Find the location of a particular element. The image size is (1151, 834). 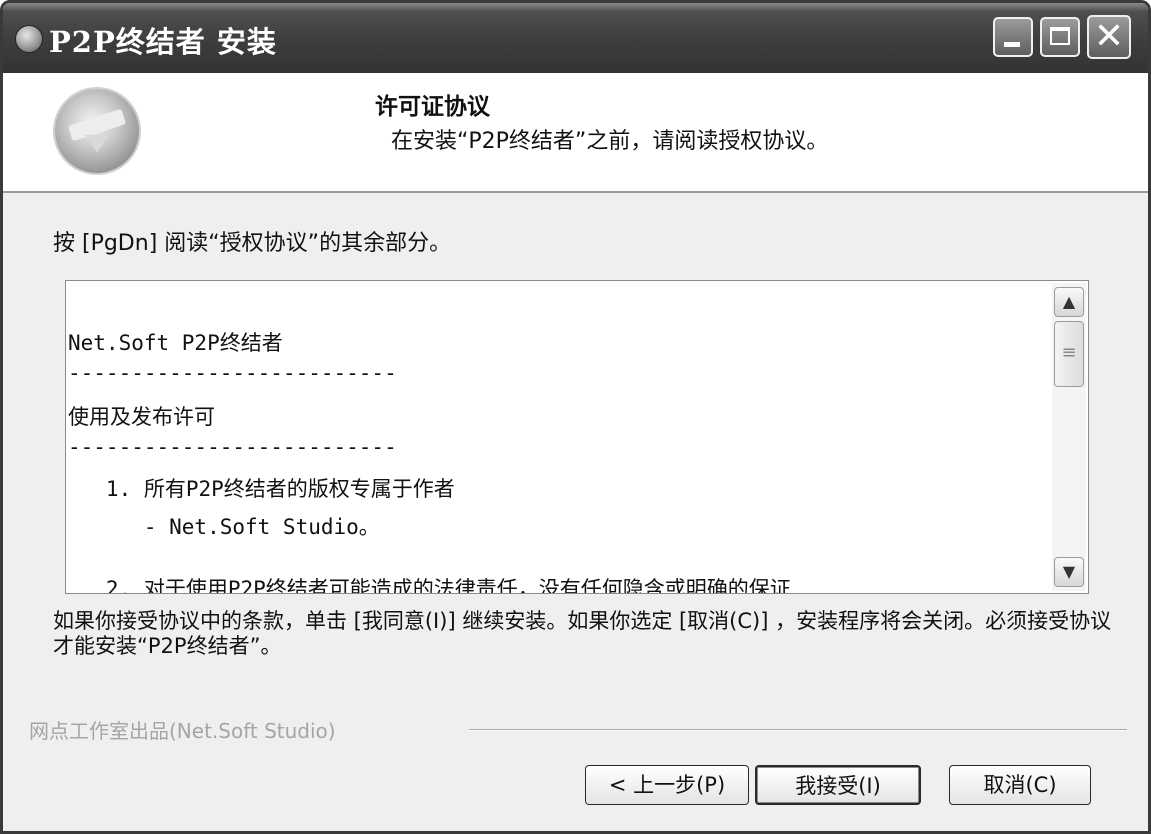

chevron-up-icon: ▲ is located at coordinates (1069, 301).